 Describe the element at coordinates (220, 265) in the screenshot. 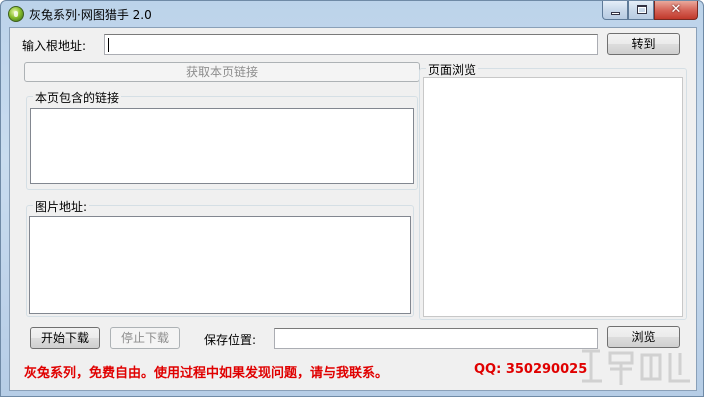

I see `image-url-list` at that location.